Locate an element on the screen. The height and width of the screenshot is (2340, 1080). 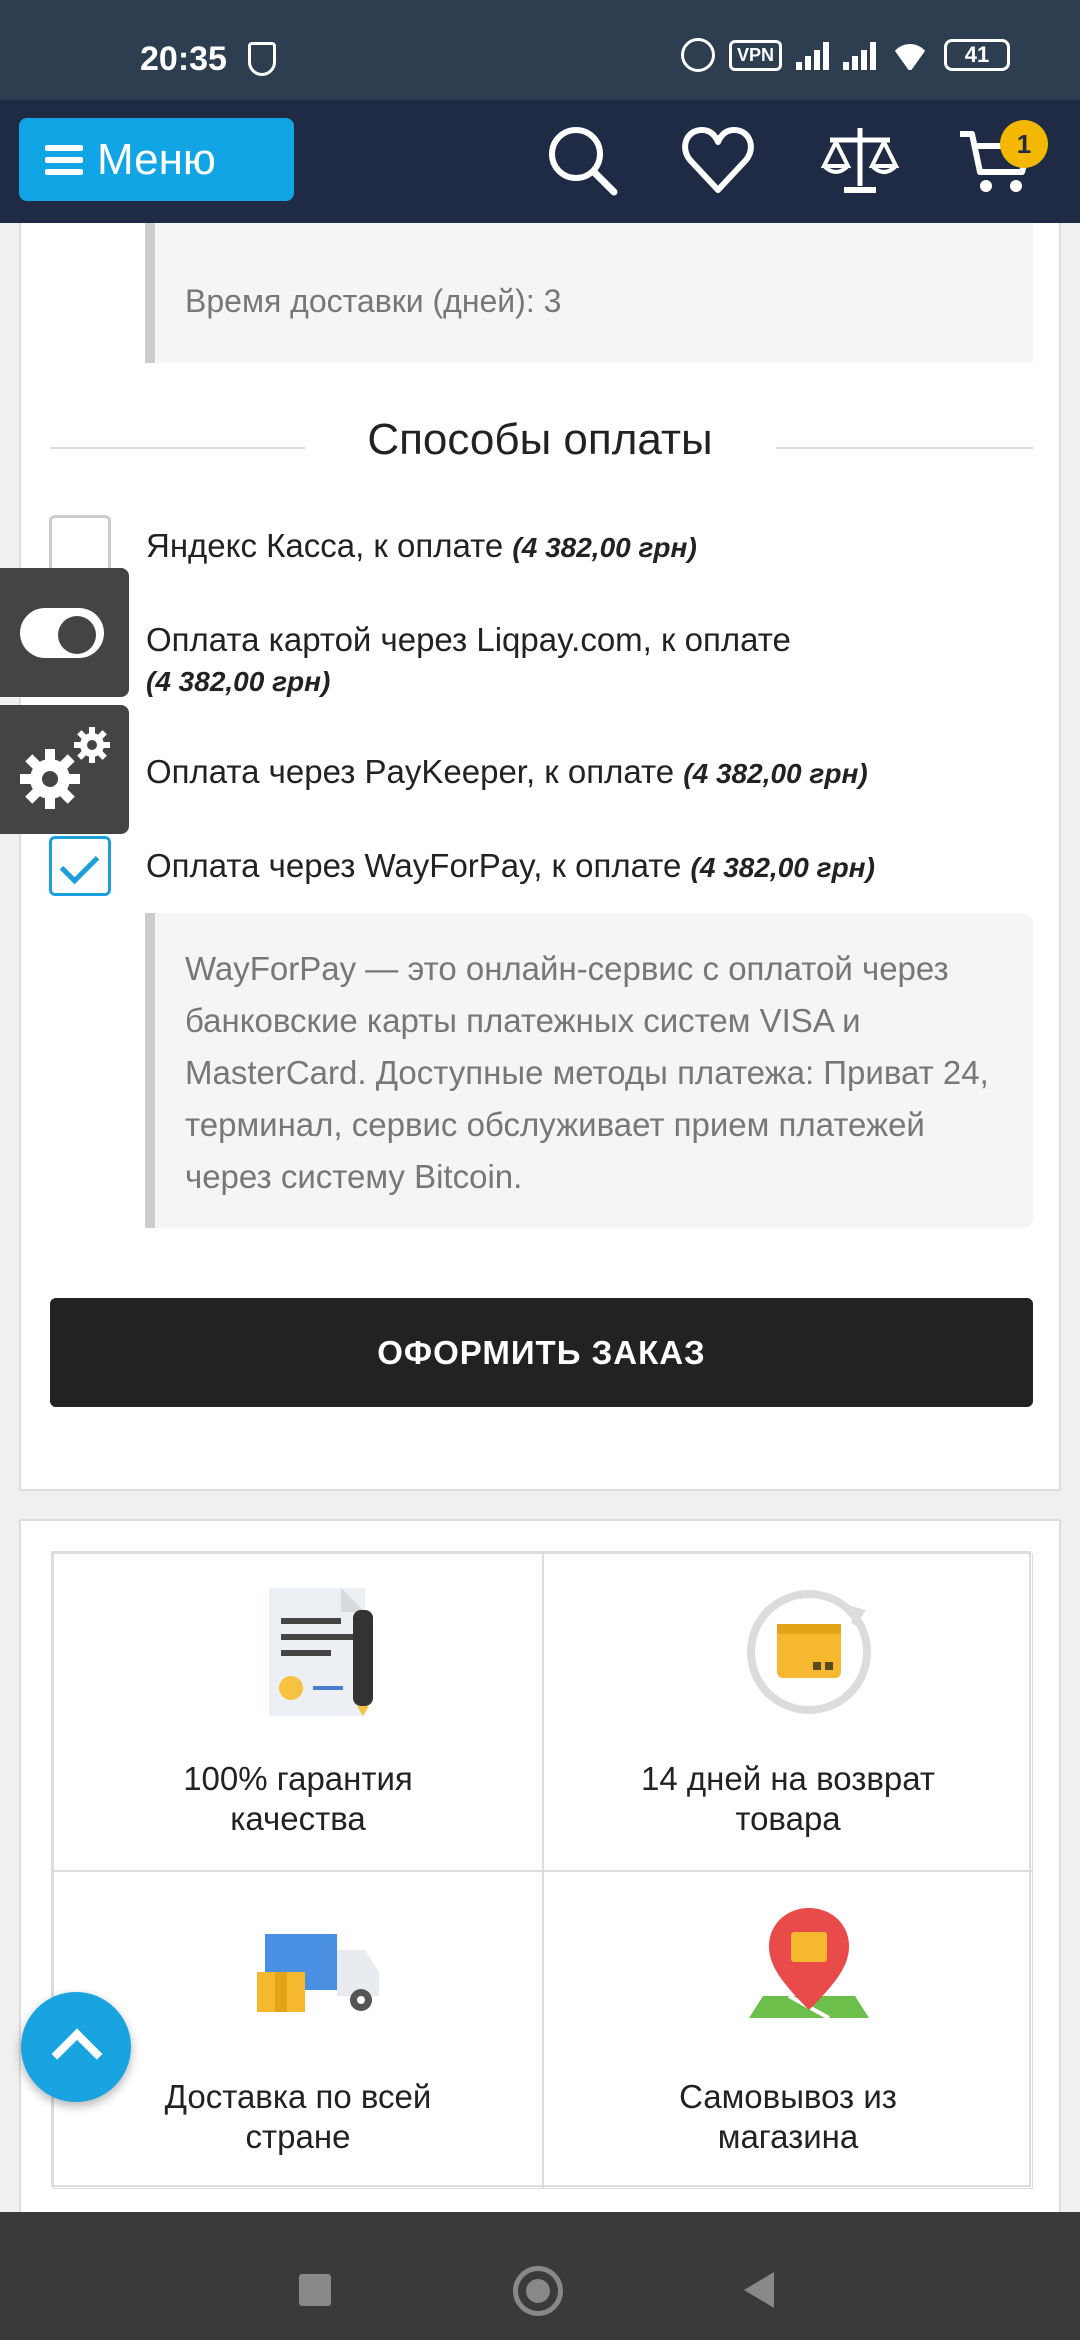
payment-methods-title: Способы оплаты is located at coordinates (540, 439).